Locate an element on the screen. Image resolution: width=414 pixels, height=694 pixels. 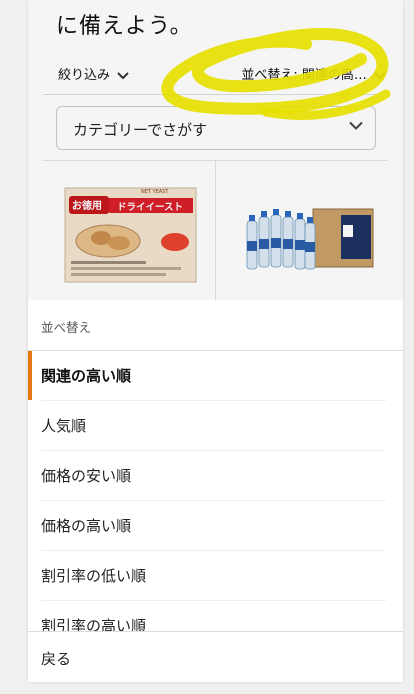
selected-indicator is located at coordinates (30, 375).